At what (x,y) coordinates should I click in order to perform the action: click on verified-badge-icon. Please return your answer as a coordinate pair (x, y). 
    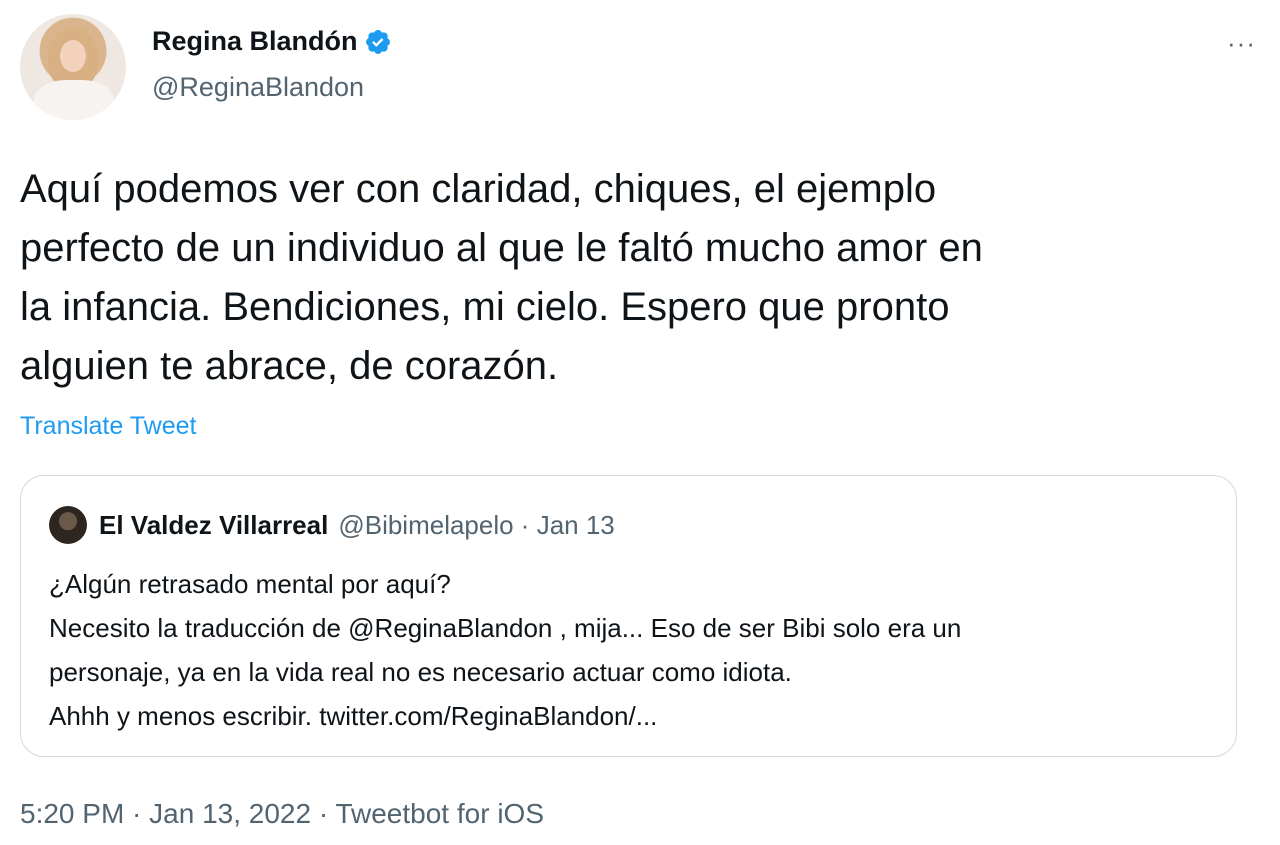
    Looking at the image, I should click on (377, 41).